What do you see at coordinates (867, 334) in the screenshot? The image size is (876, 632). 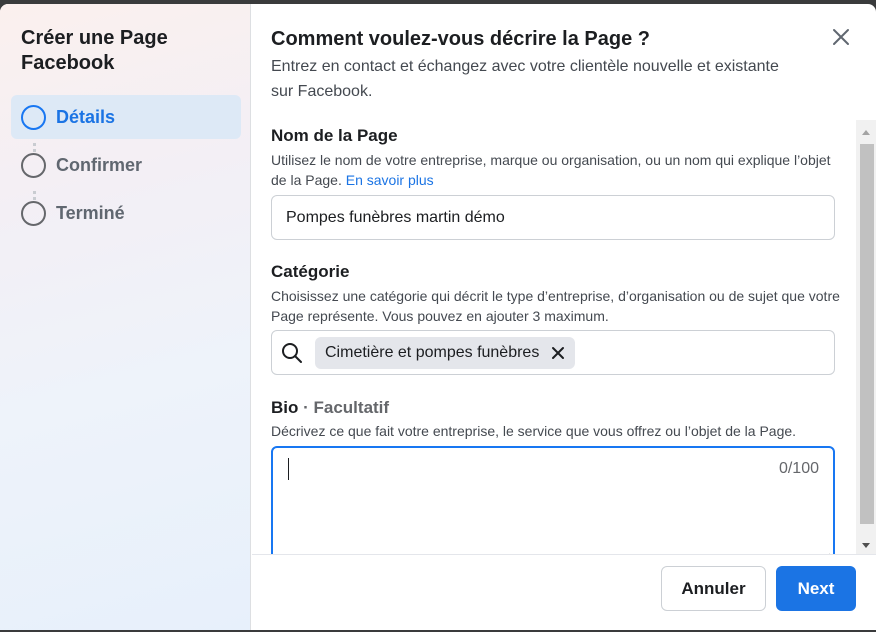 I see `scrollbar-thumb` at bounding box center [867, 334].